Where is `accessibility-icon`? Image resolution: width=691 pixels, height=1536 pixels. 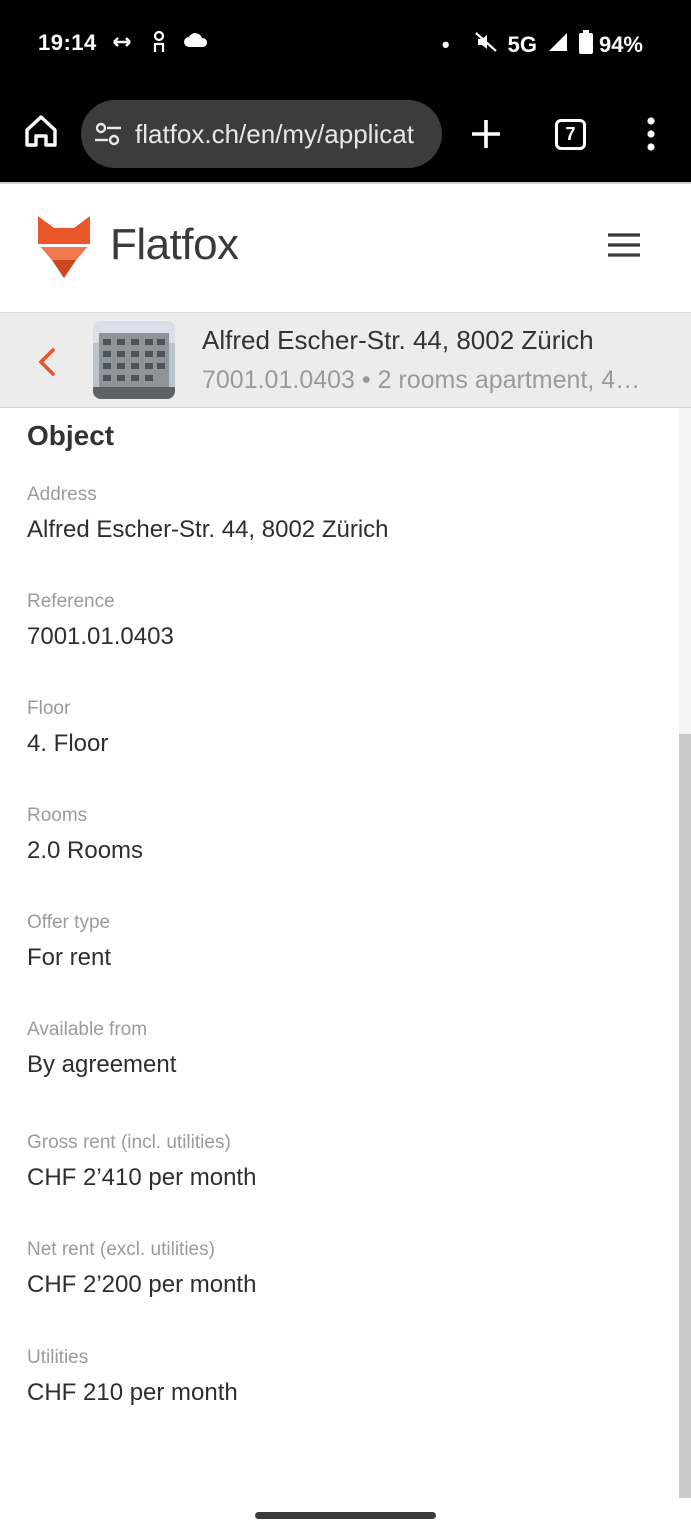
accessibility-icon is located at coordinates (159, 45).